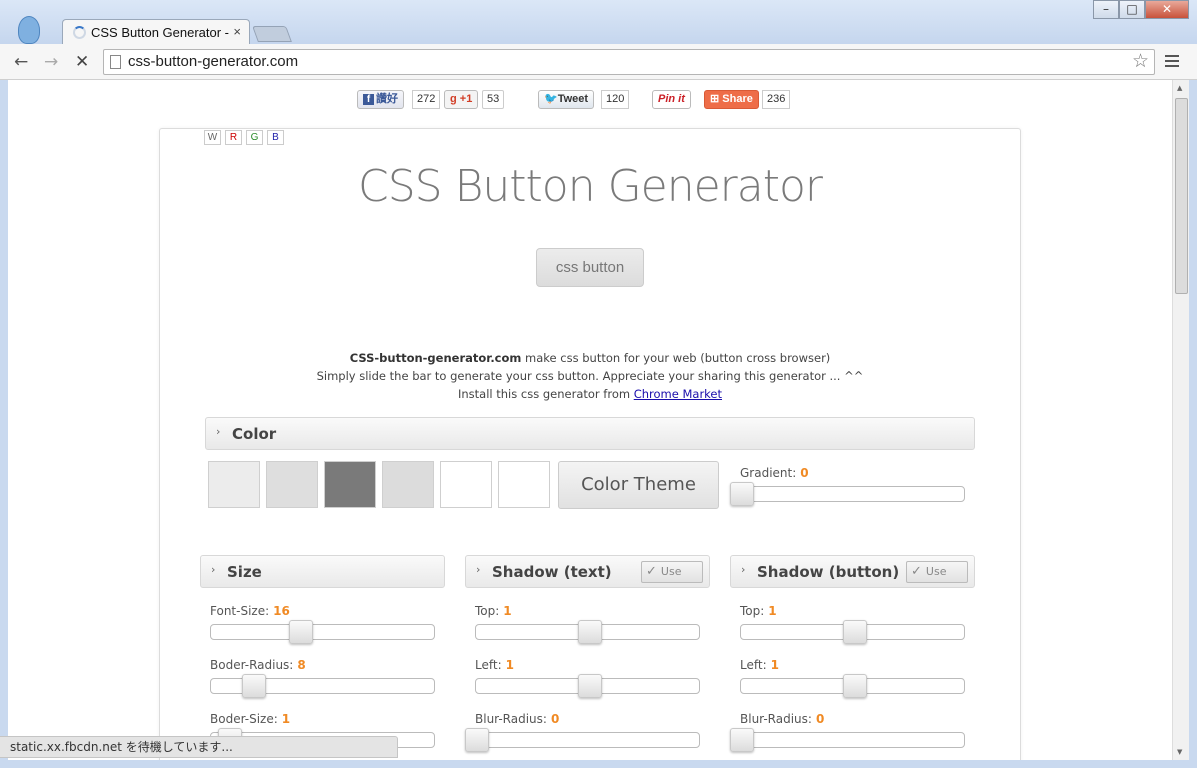 The width and height of the screenshot is (1197, 768). I want to click on text-shadow-blur-label: Blur-Radius: 0, so click(517, 719).